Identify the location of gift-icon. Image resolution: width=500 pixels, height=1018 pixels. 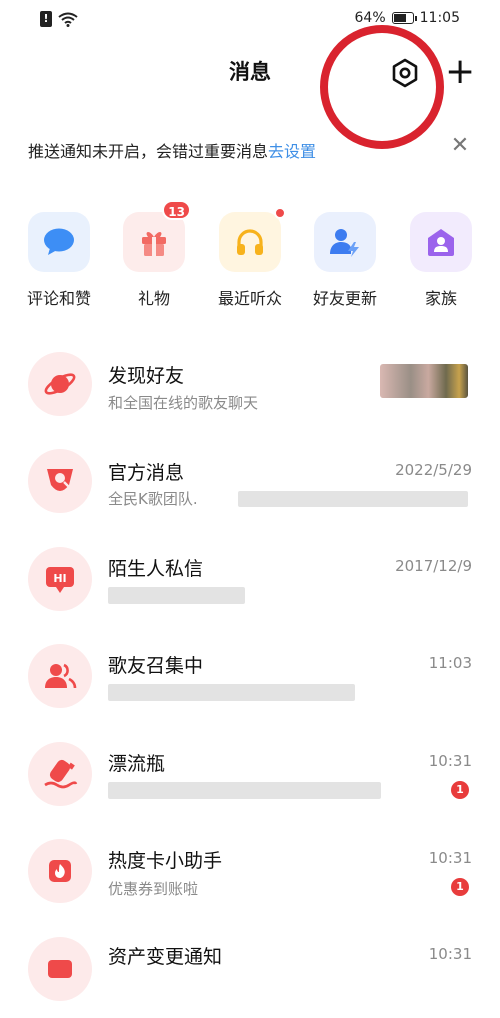
(154, 244).